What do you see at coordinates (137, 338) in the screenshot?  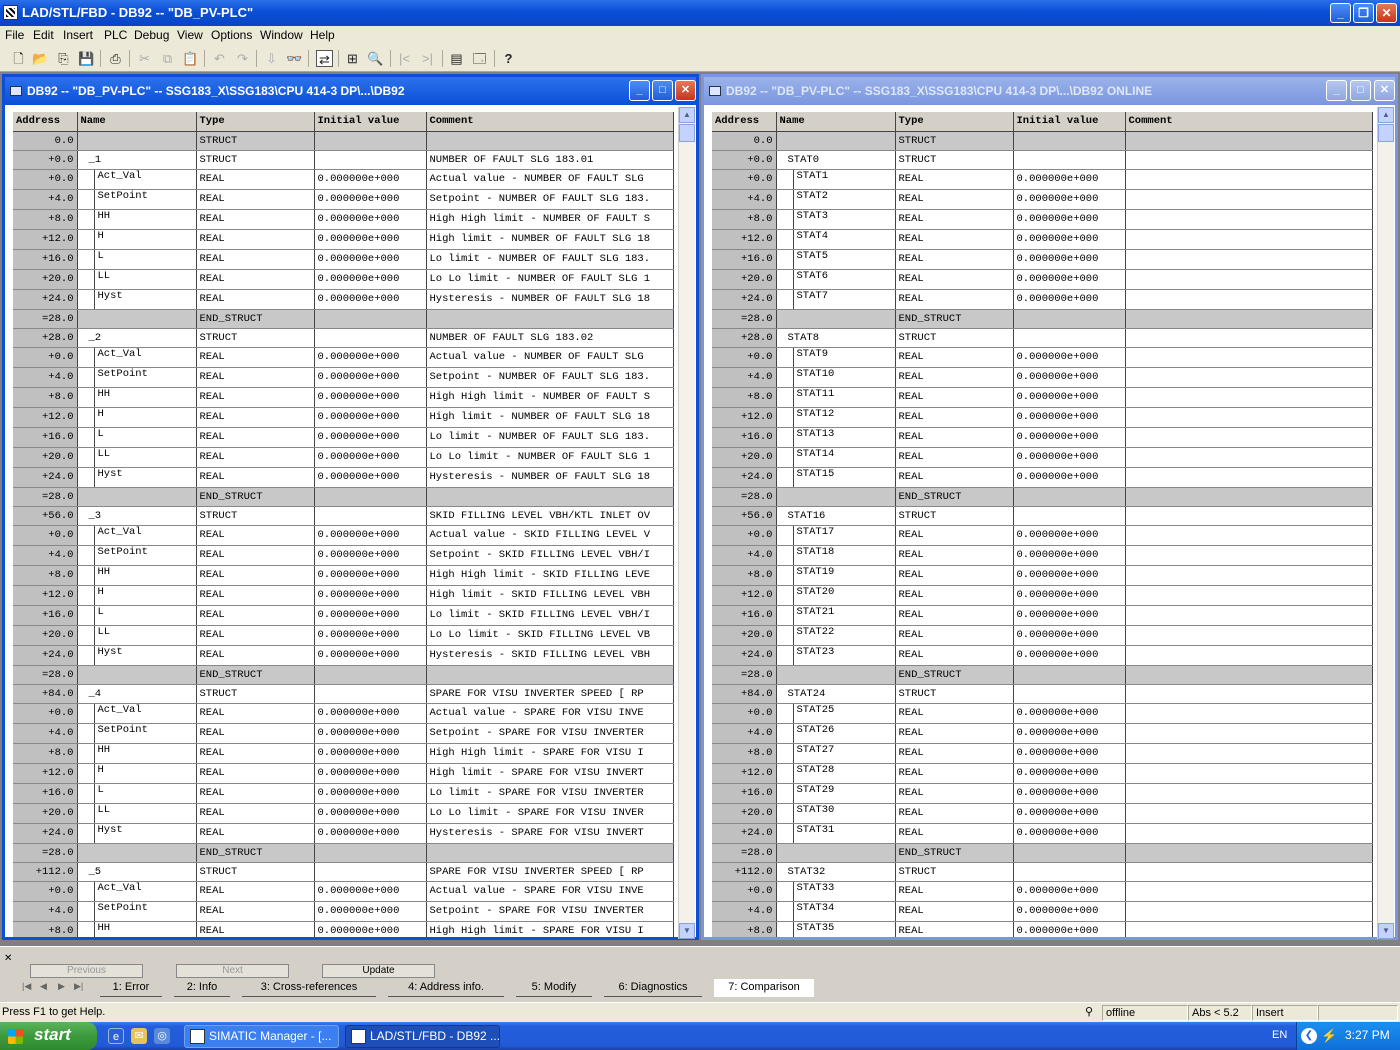 I see `cell-name: _2` at bounding box center [137, 338].